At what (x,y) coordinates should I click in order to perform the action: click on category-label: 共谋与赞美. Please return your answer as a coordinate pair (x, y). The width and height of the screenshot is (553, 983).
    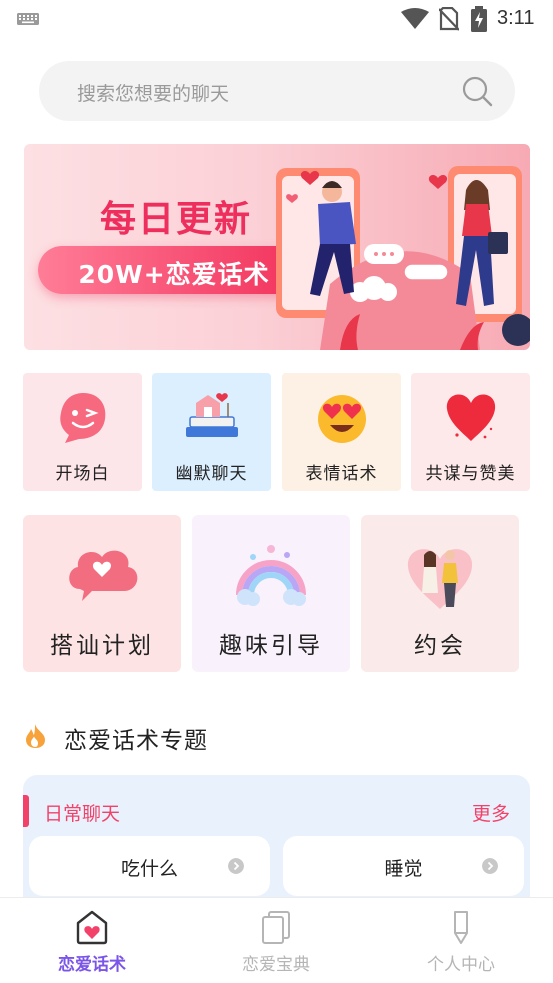
    Looking at the image, I should click on (470, 474).